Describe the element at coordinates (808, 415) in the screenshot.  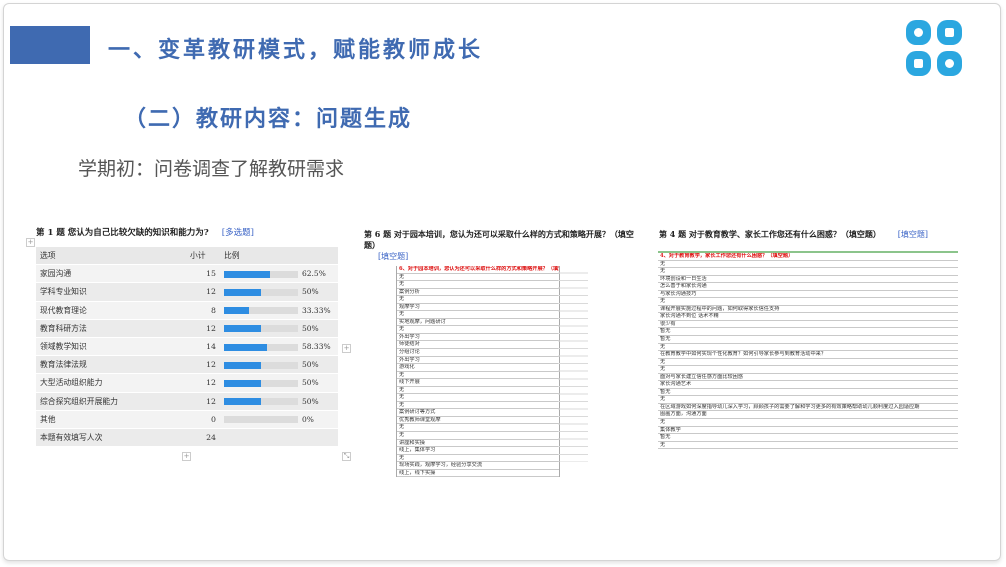
I see `q3-answer-row: 图画方面，沟通方面` at that location.